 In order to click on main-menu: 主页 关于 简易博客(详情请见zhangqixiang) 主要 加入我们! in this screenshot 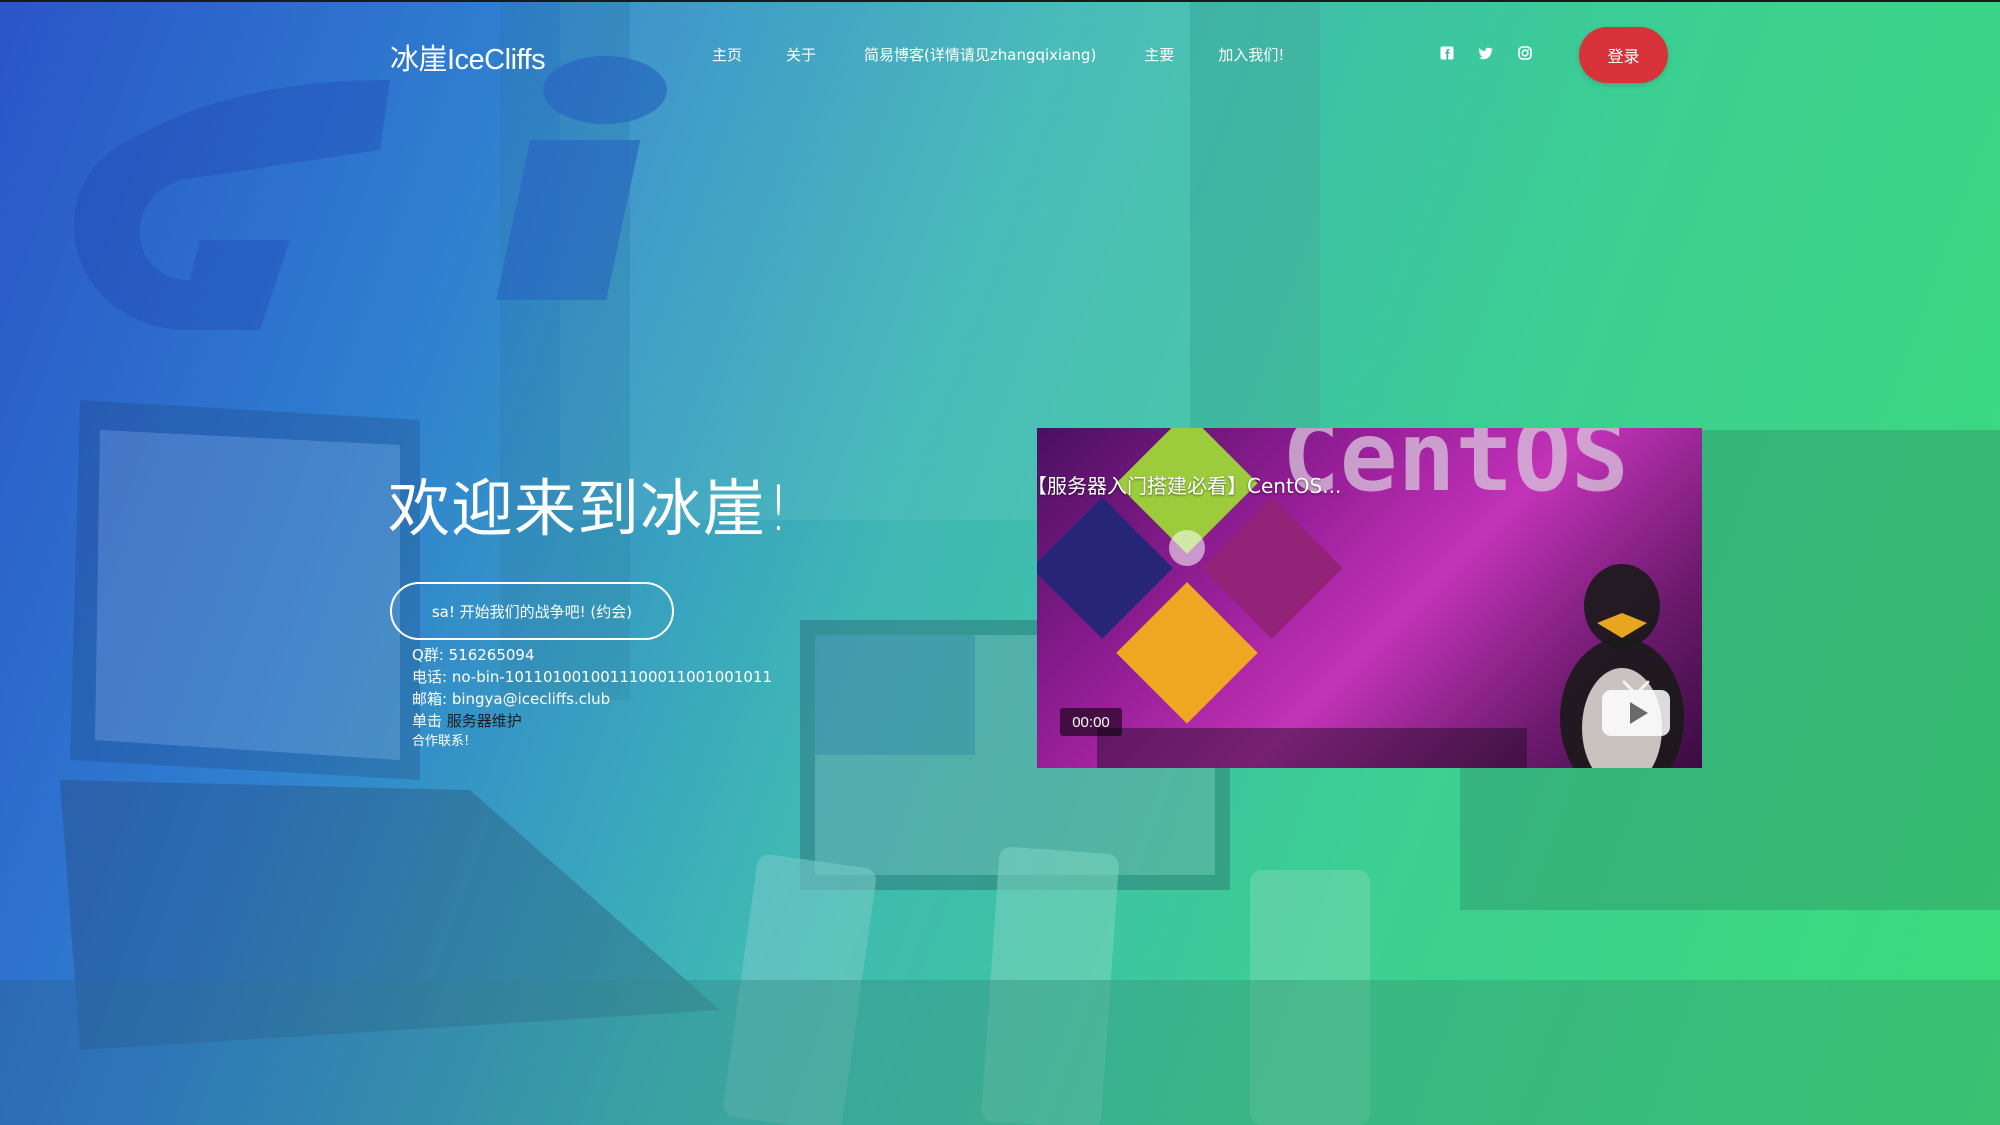, I will do `click(998, 54)`.